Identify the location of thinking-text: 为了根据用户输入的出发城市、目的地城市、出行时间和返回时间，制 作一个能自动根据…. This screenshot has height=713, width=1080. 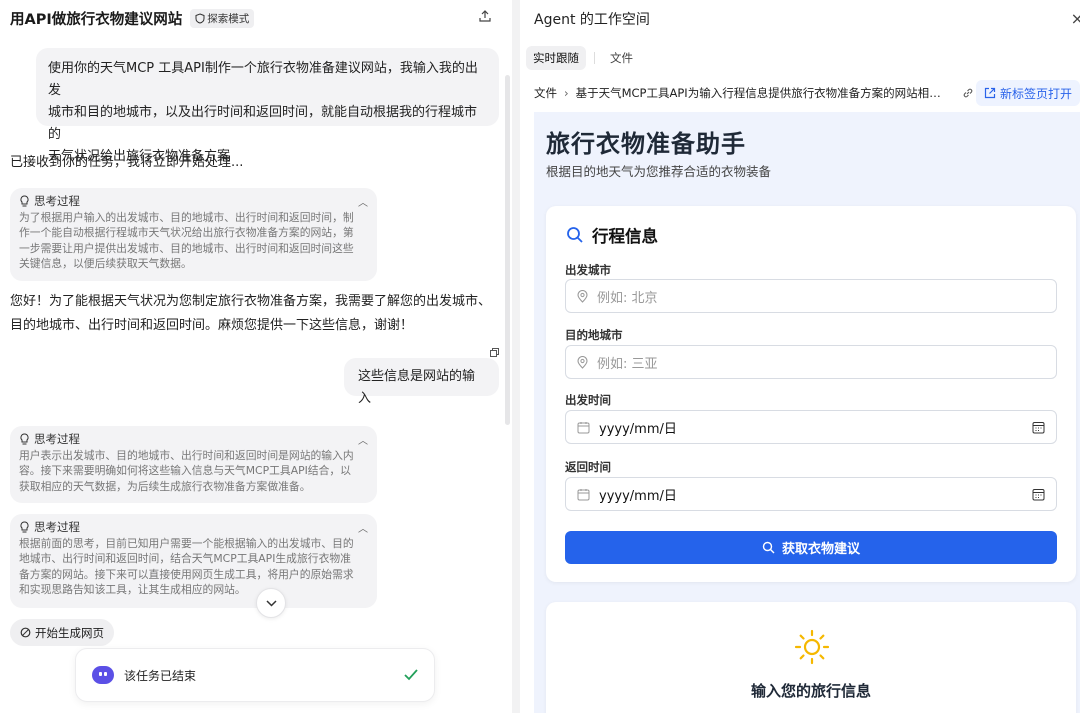
(193, 240).